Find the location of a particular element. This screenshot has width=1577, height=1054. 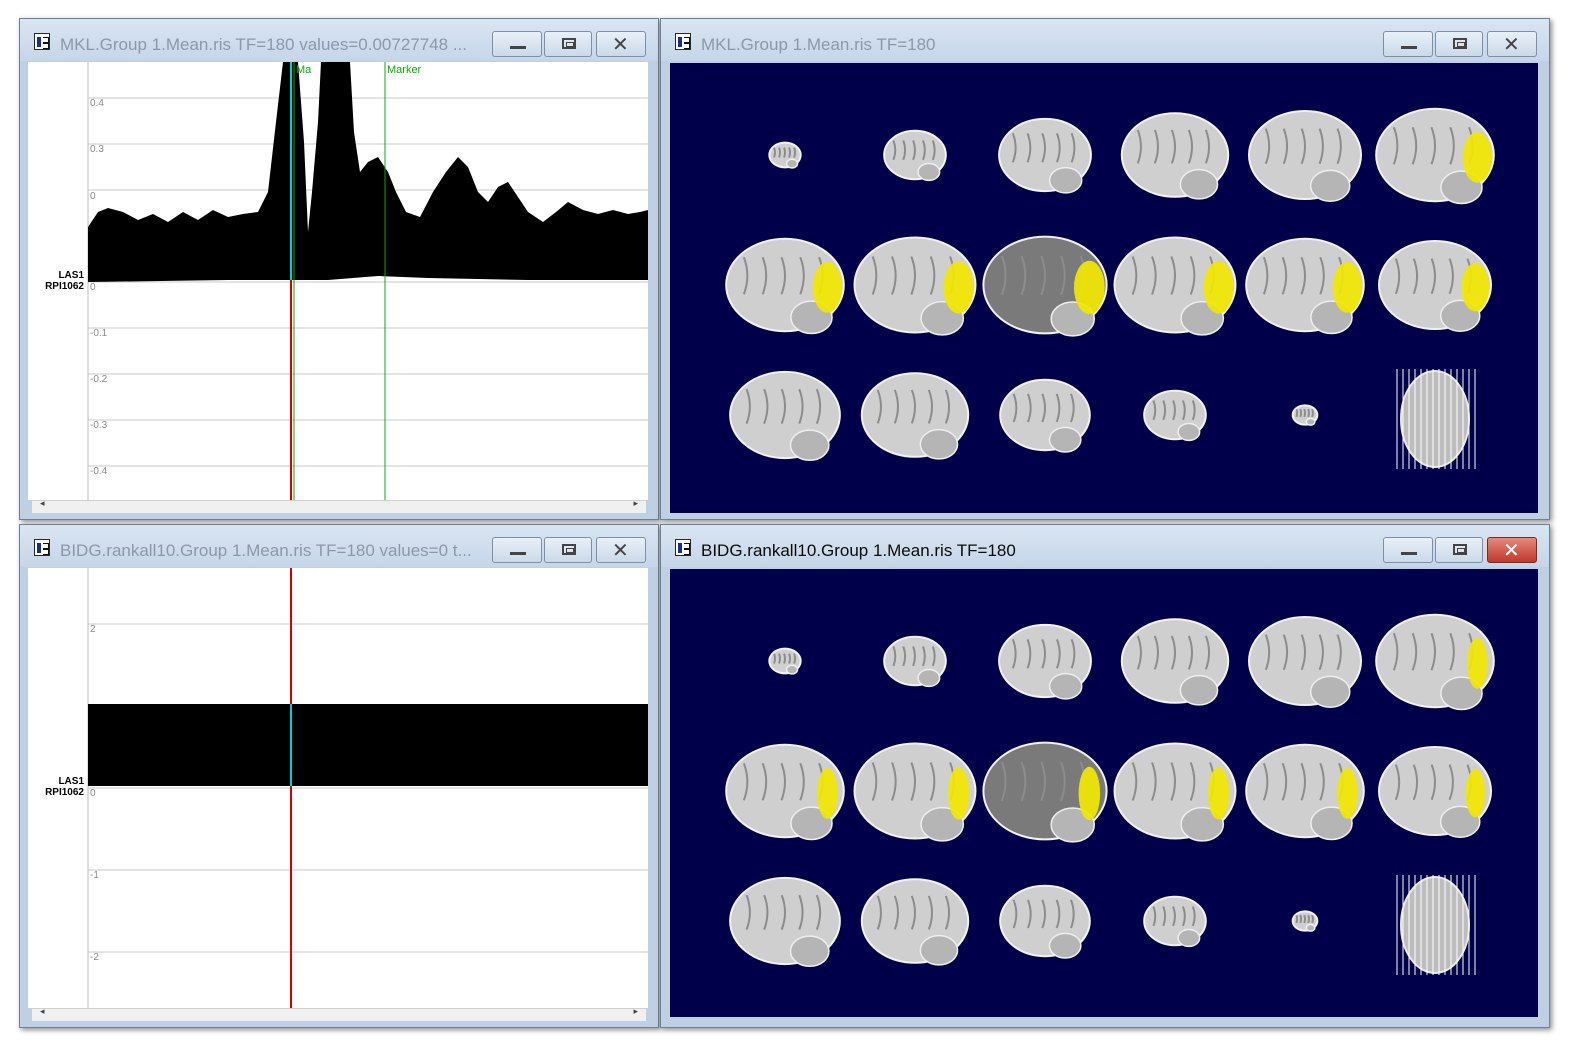

tick-label: -2 is located at coordinates (94, 957).